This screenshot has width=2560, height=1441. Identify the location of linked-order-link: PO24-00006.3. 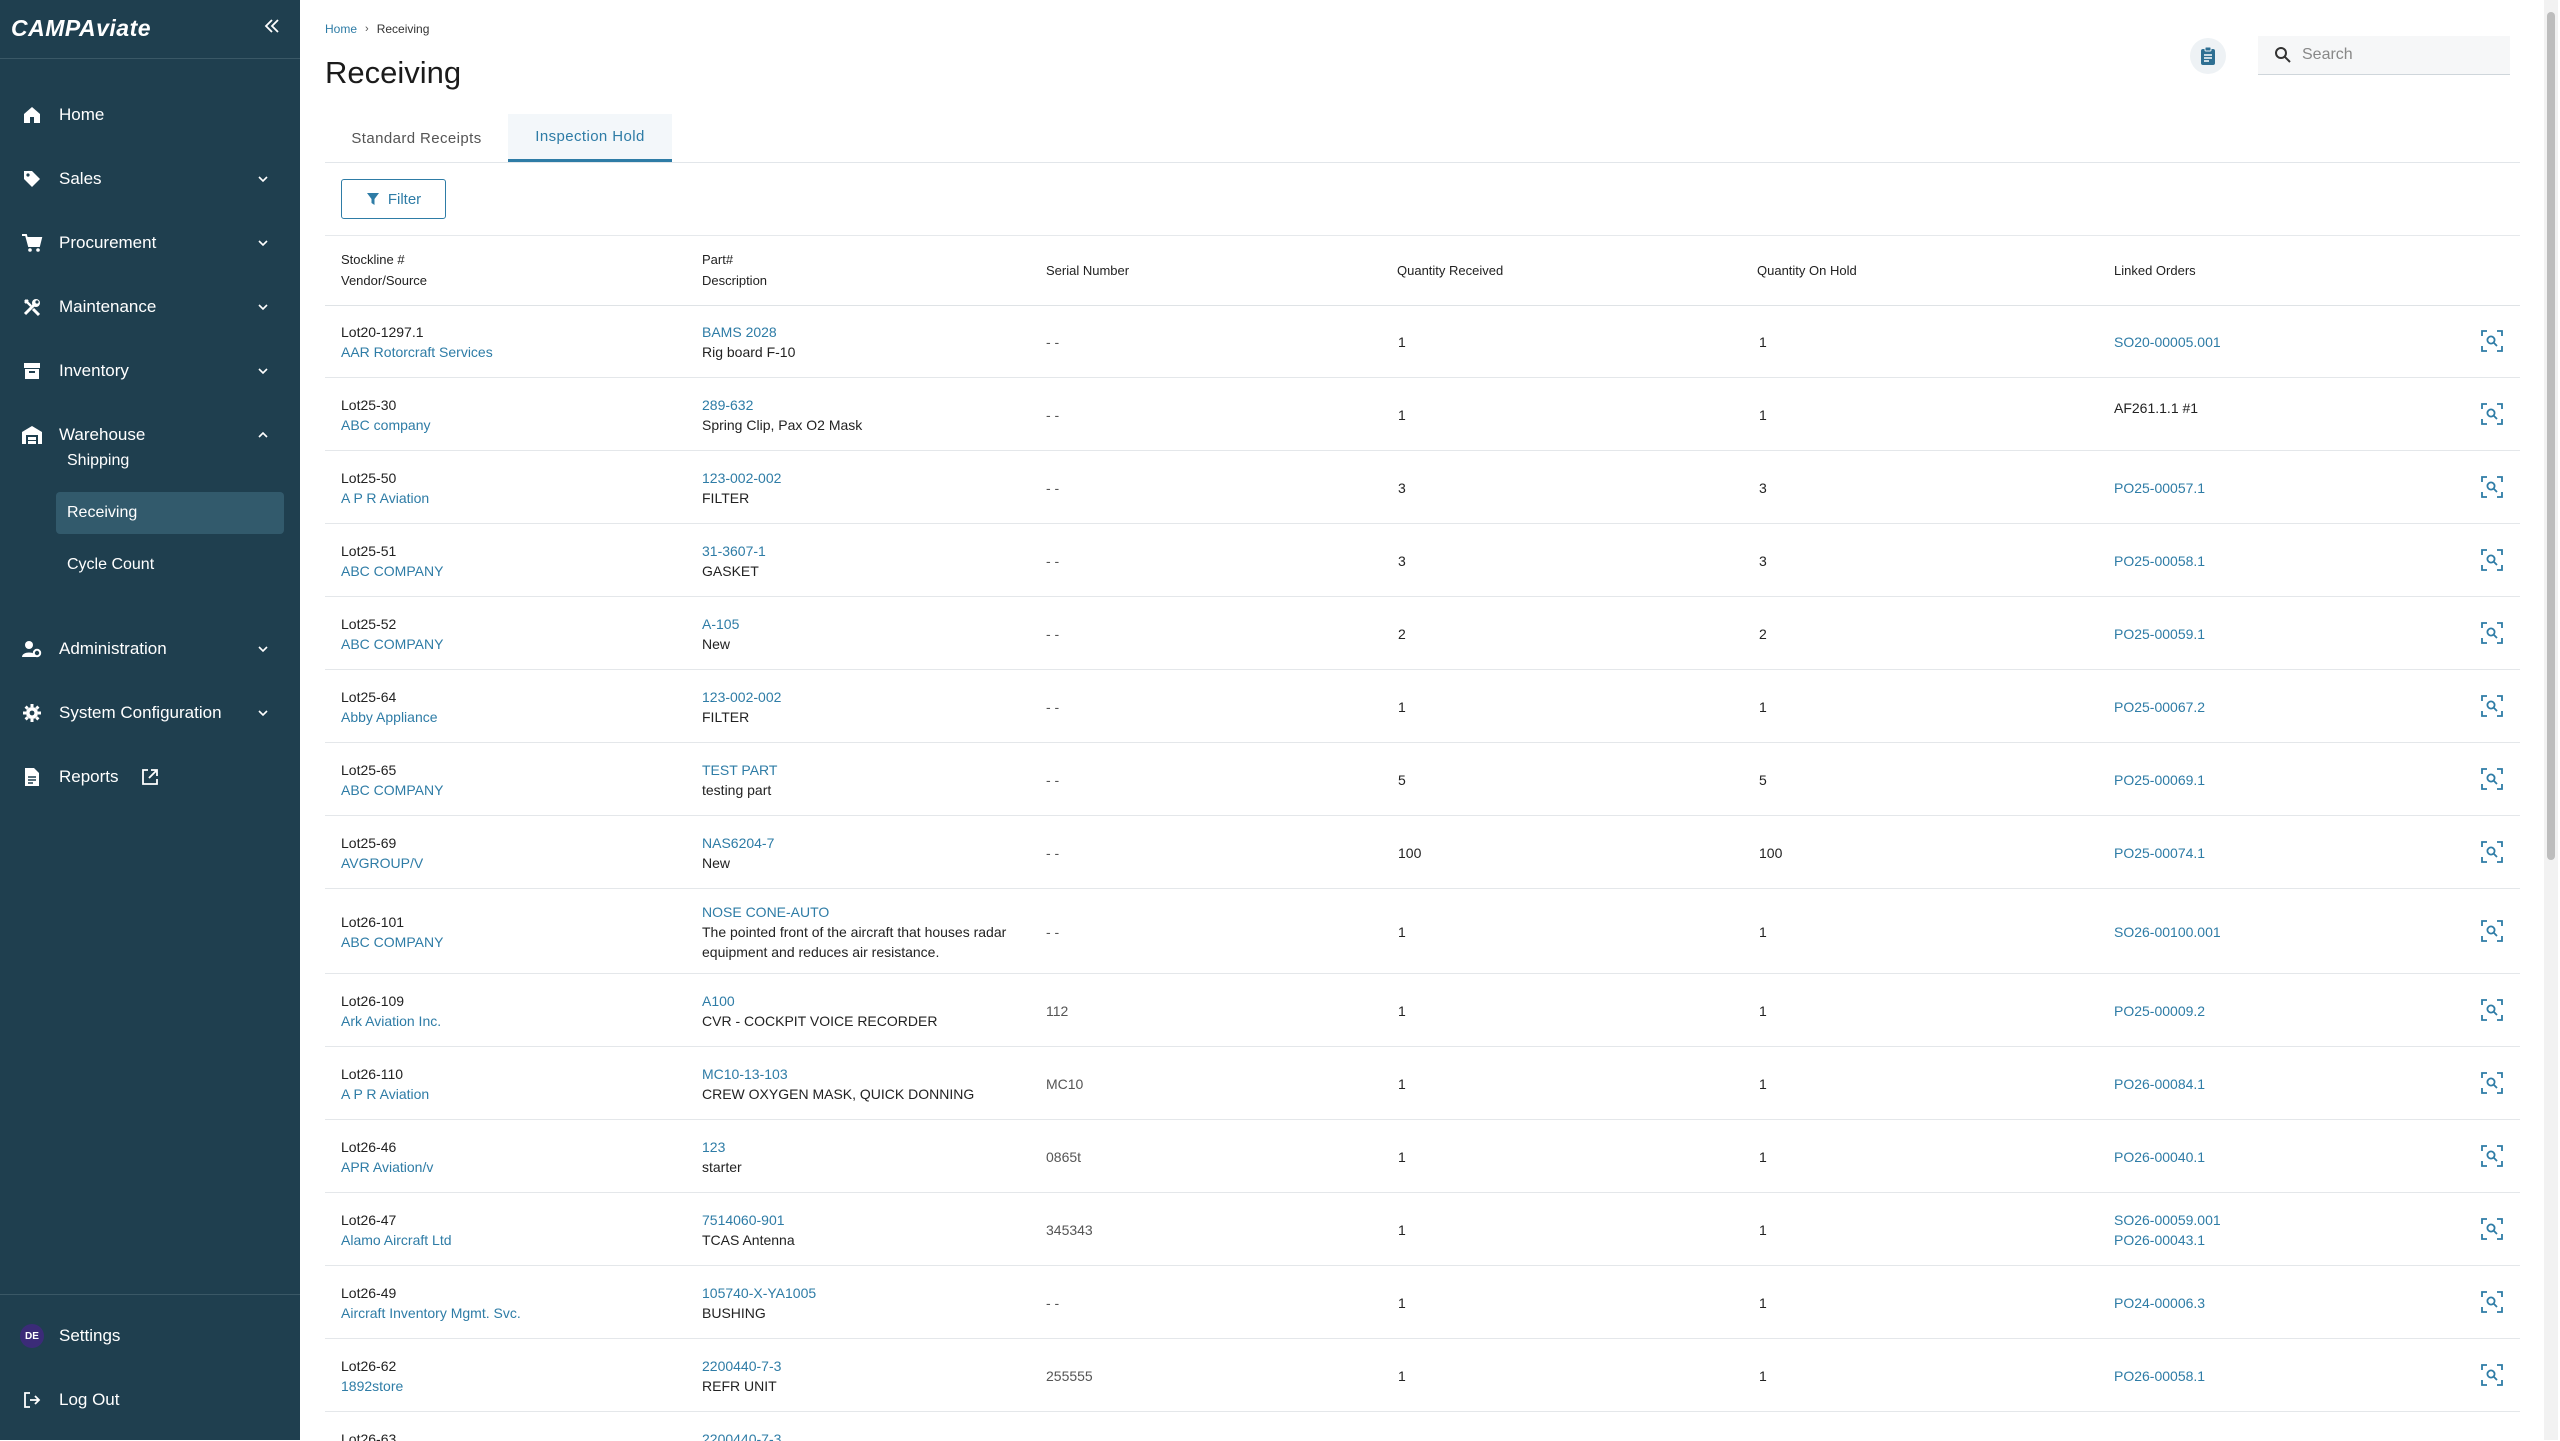
(2159, 1303).